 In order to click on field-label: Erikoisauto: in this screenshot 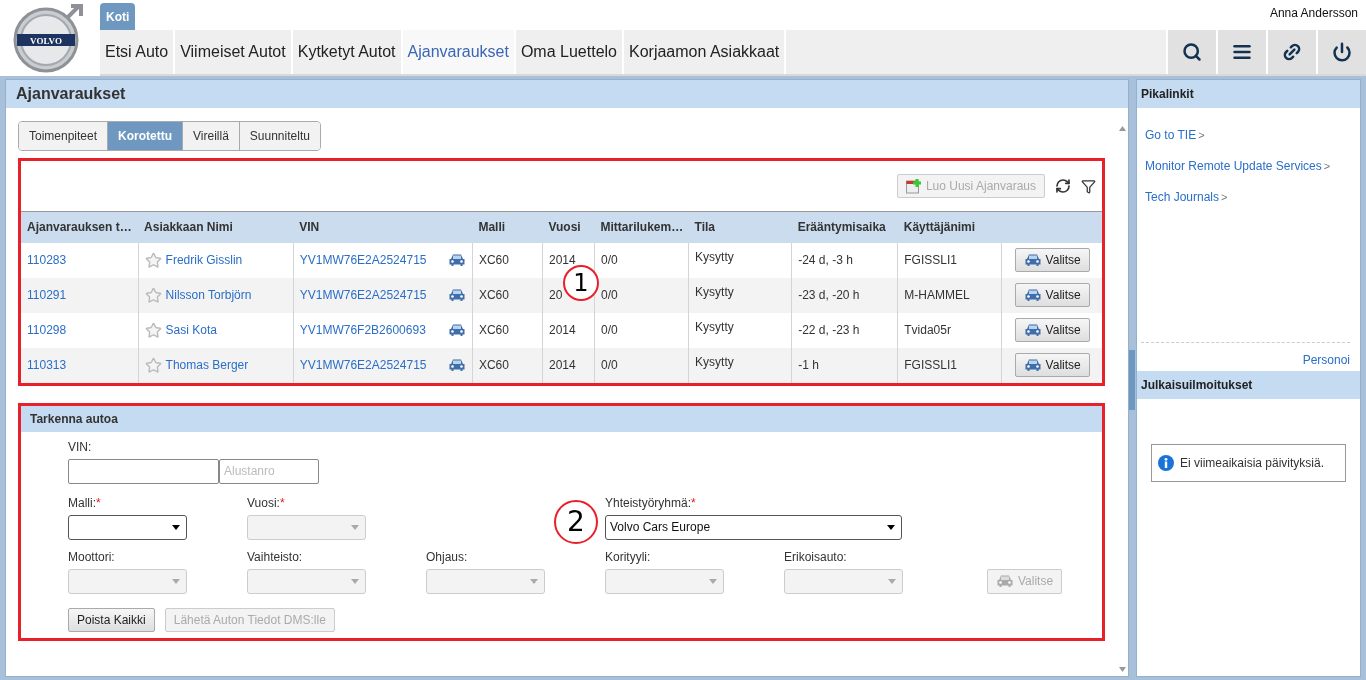, I will do `click(816, 557)`.